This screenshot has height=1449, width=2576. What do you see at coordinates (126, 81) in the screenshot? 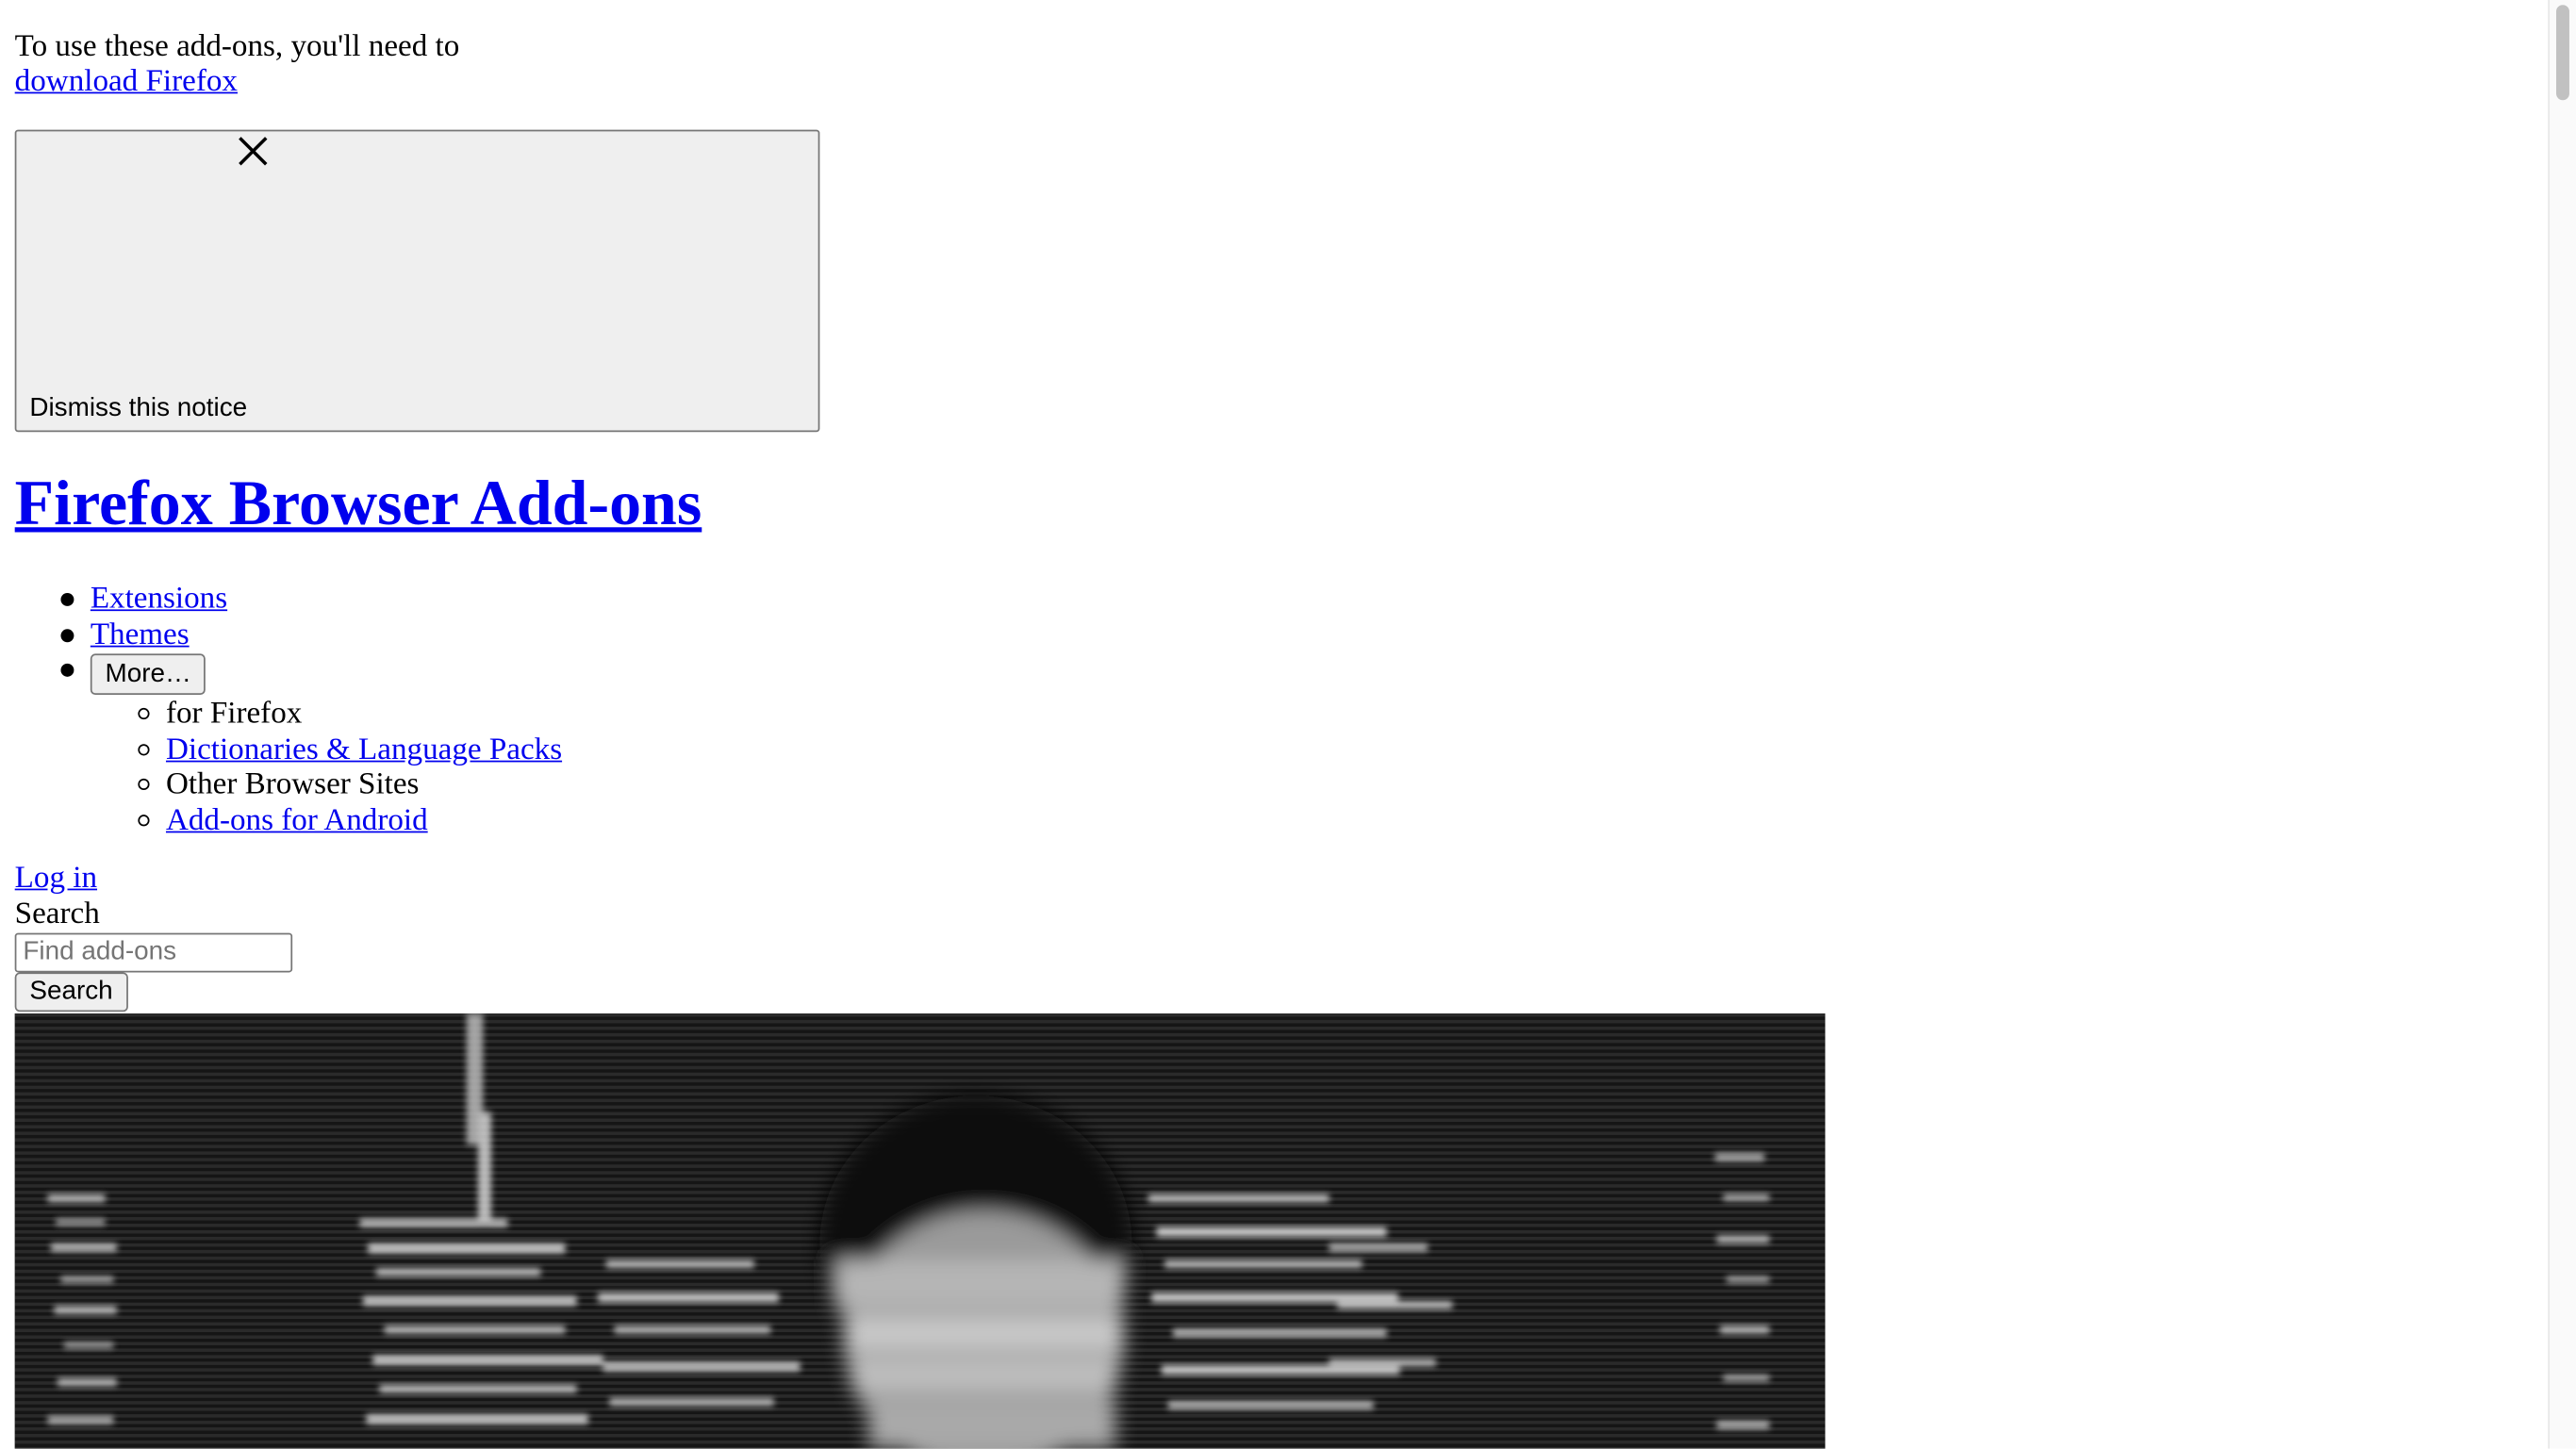
I see `download-firefox-link: download Firefox` at bounding box center [126, 81].